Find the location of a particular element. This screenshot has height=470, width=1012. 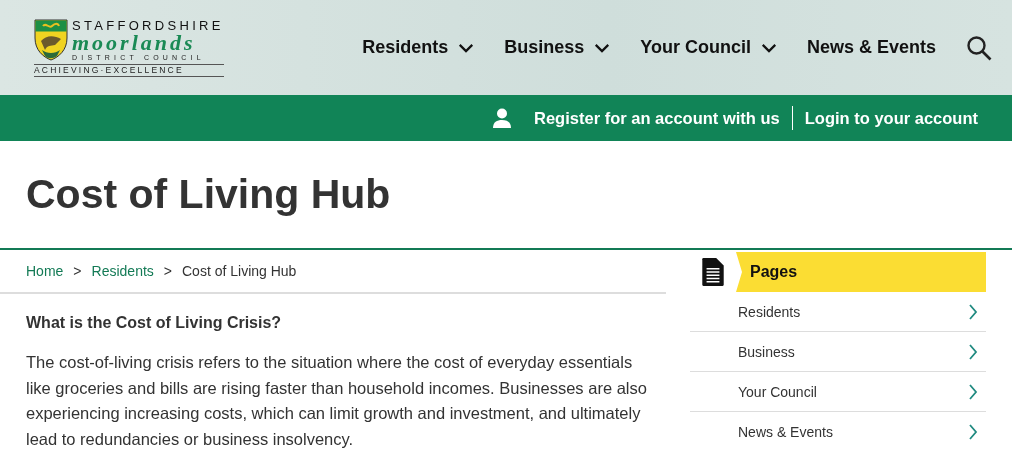

page-title: Cost of Living Hub is located at coordinates (208, 194).